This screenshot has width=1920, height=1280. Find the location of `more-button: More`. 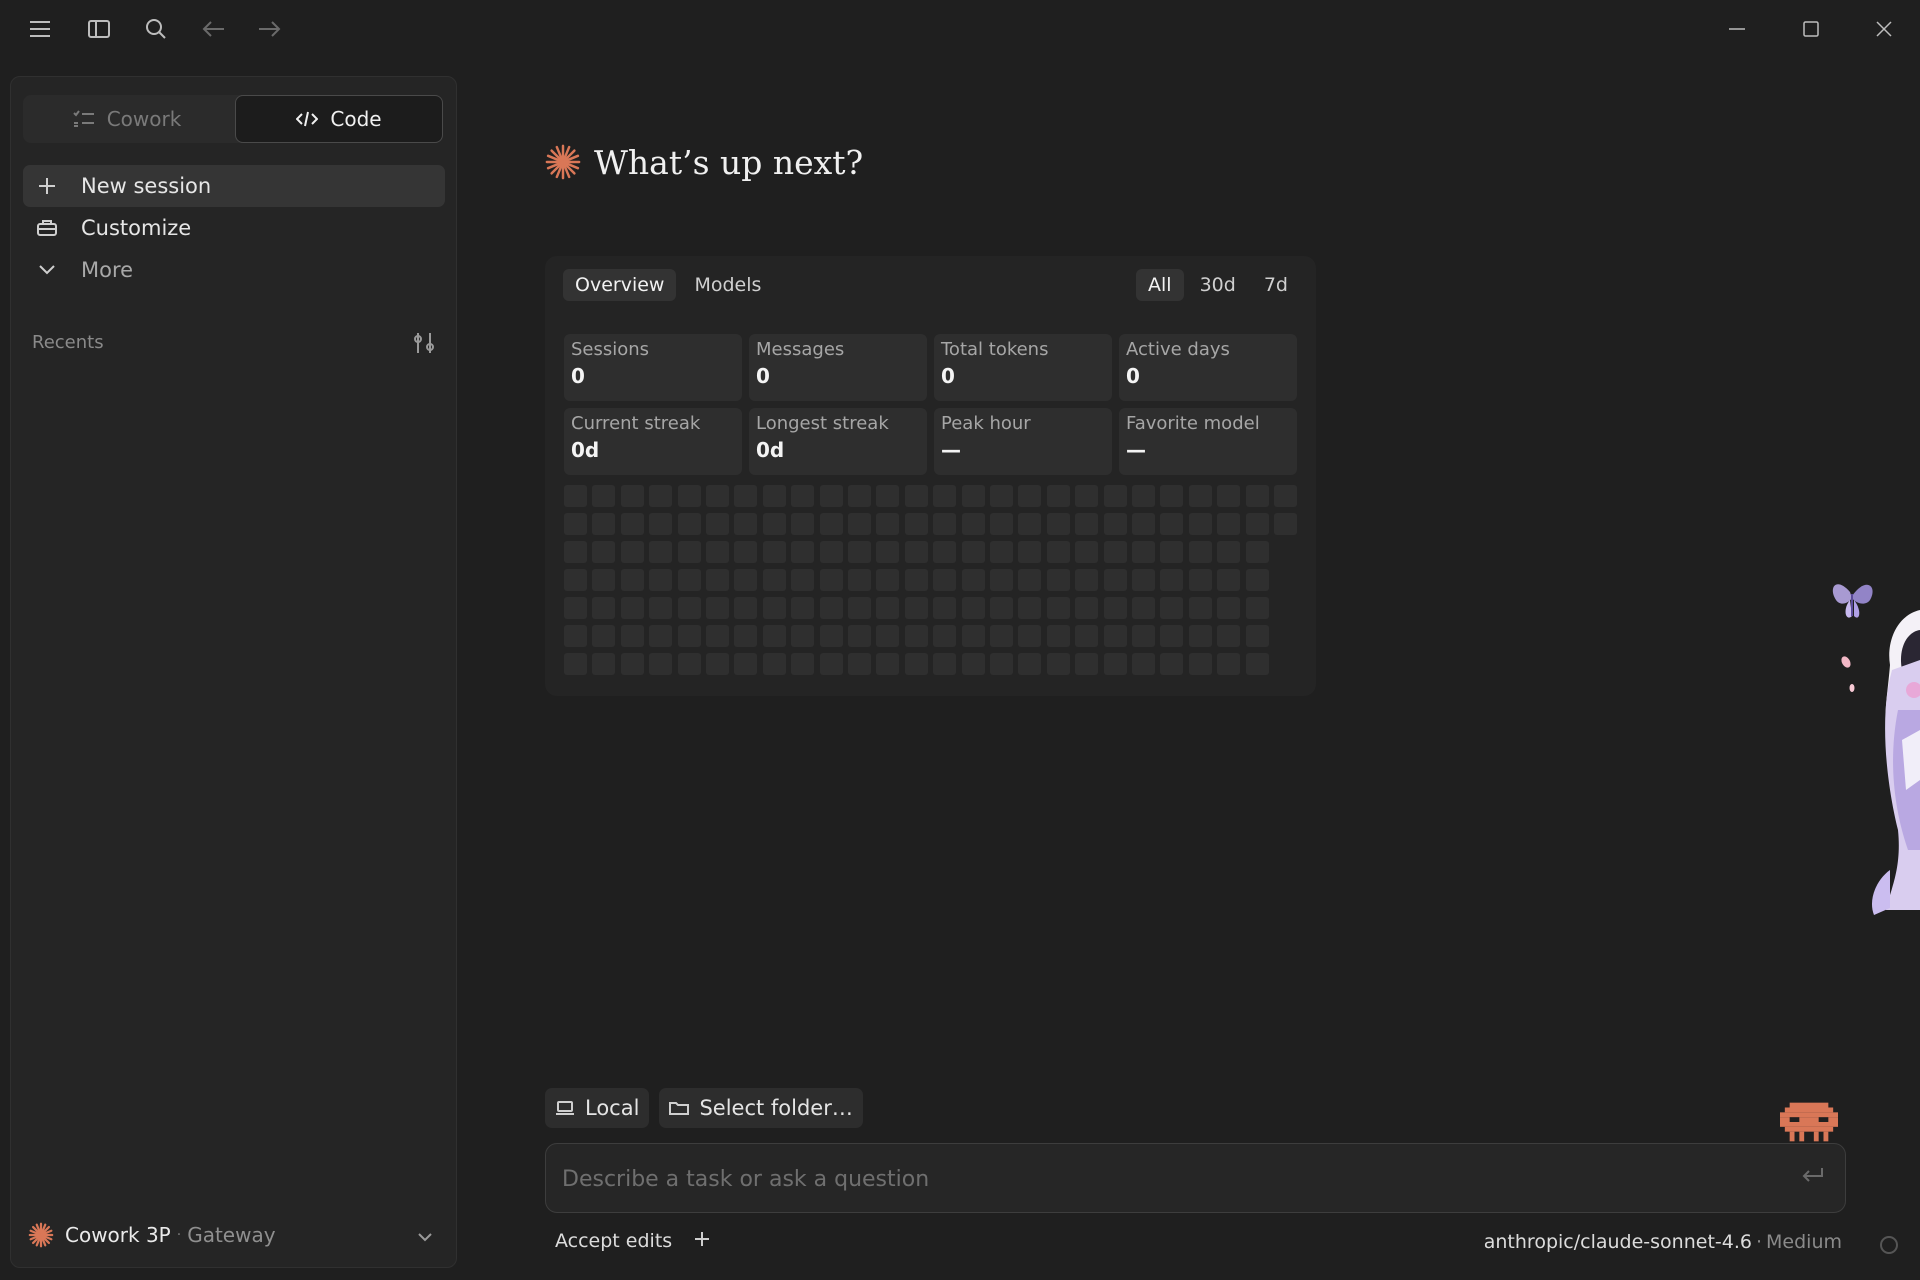

more-button: More is located at coordinates (234, 270).